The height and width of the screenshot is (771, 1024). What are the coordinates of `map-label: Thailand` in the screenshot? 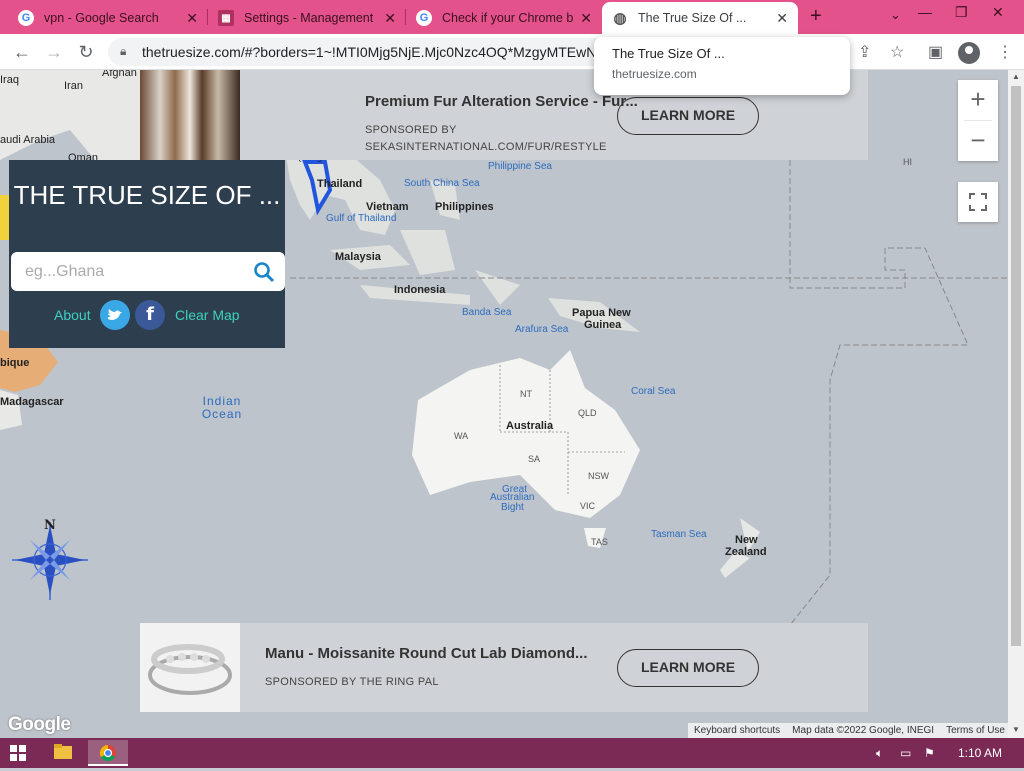 It's located at (340, 184).